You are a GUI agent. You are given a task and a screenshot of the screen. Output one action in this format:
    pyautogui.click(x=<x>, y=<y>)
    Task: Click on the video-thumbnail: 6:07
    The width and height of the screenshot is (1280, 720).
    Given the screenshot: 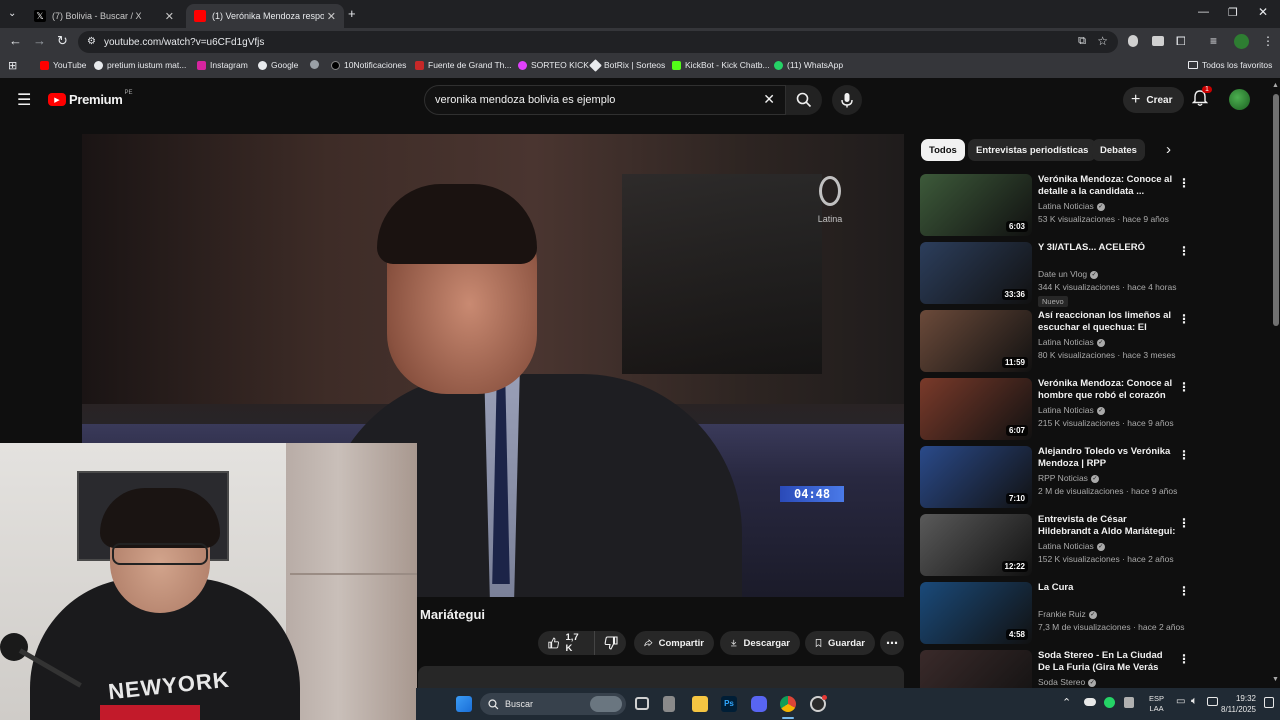 What is the action you would take?
    pyautogui.click(x=976, y=409)
    